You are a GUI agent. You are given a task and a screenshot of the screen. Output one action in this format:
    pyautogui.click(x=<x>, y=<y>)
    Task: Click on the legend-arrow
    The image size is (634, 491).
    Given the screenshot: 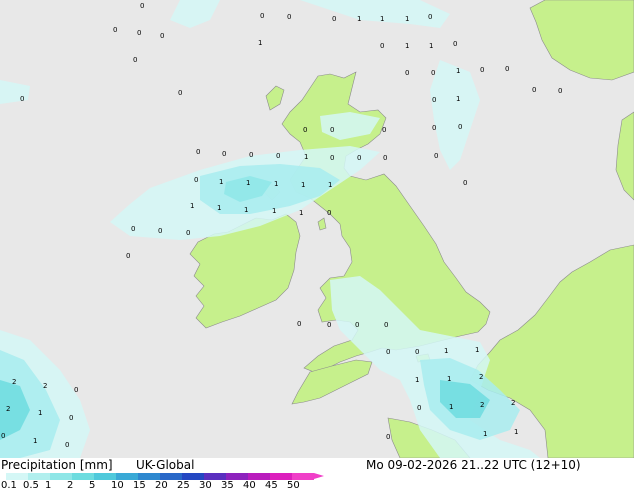 What is the action you would take?
    pyautogui.click(x=319, y=476)
    